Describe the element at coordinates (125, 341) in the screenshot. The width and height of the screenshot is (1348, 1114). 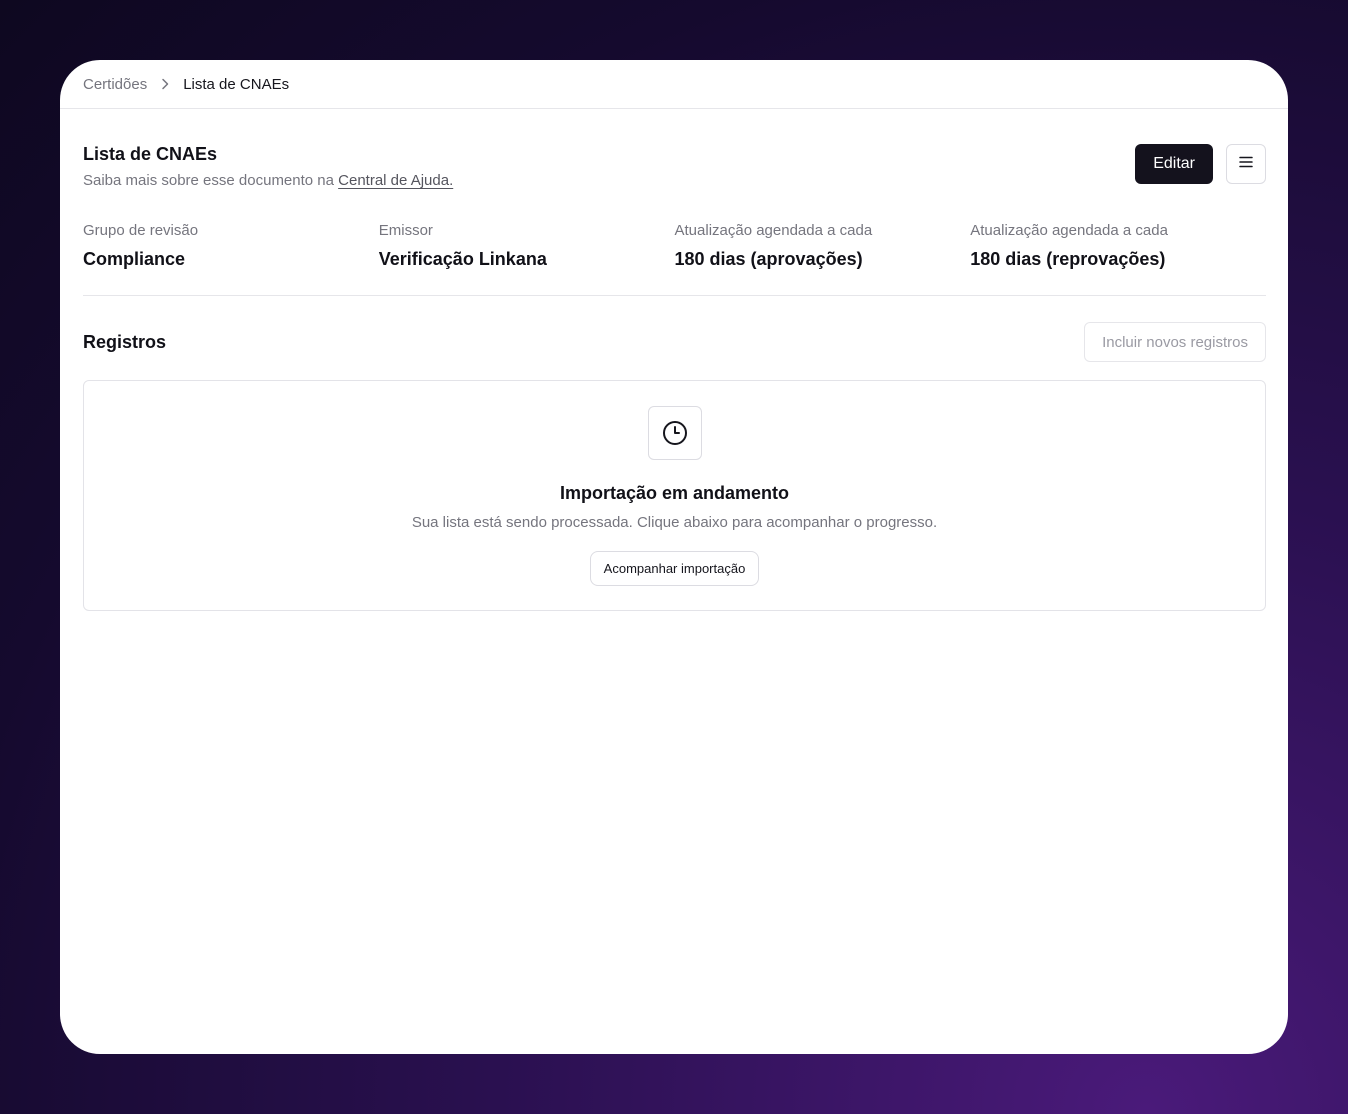
I see `records-title: Registros` at that location.